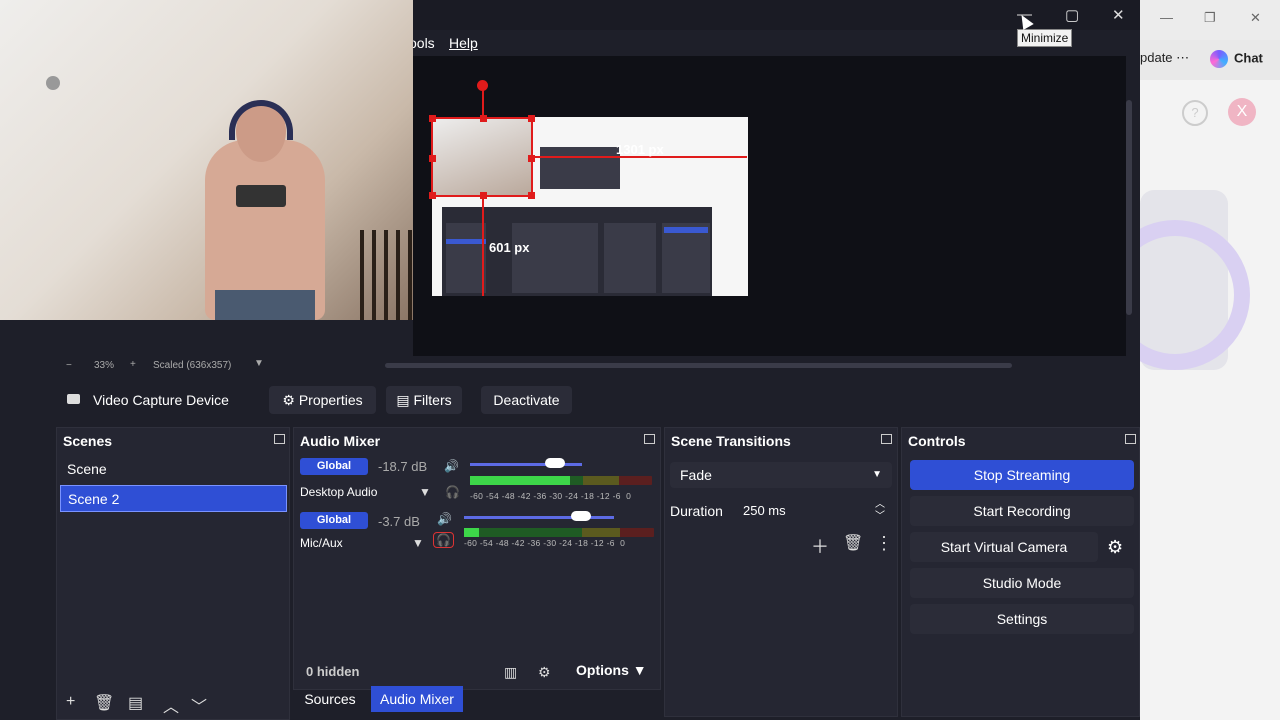 The width and height of the screenshot is (1280, 720). Describe the element at coordinates (173, 469) in the screenshot. I see `scene-item: Scene` at that location.